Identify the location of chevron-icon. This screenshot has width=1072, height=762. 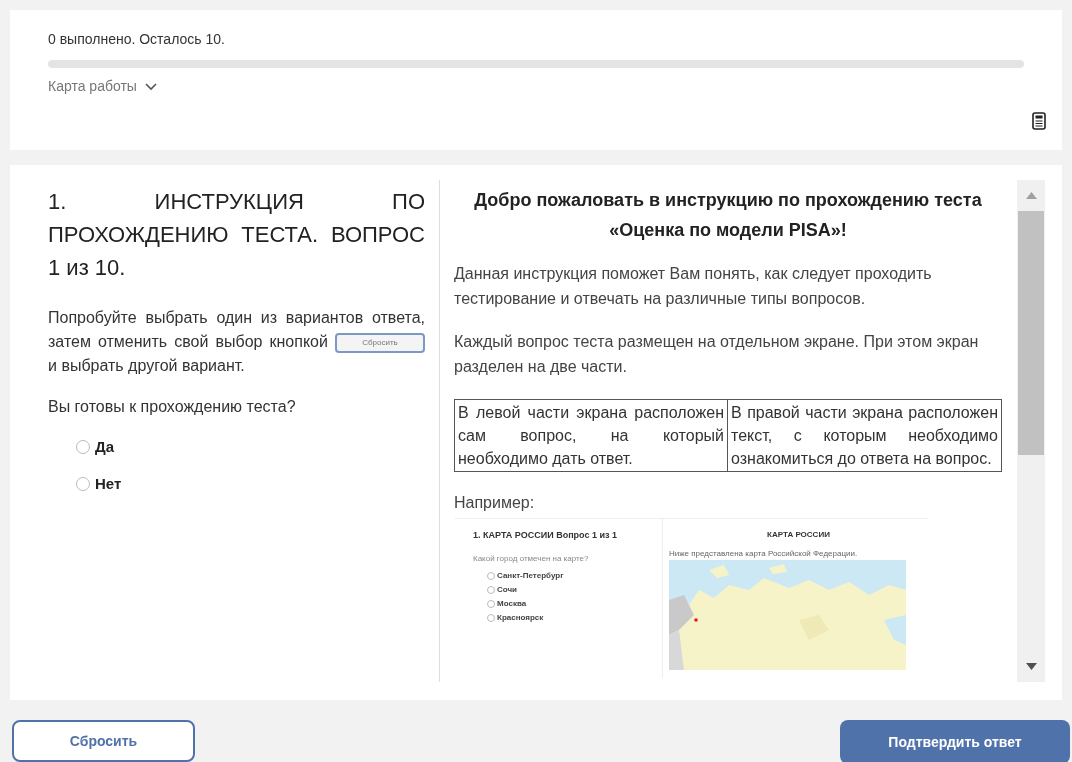
(150, 86).